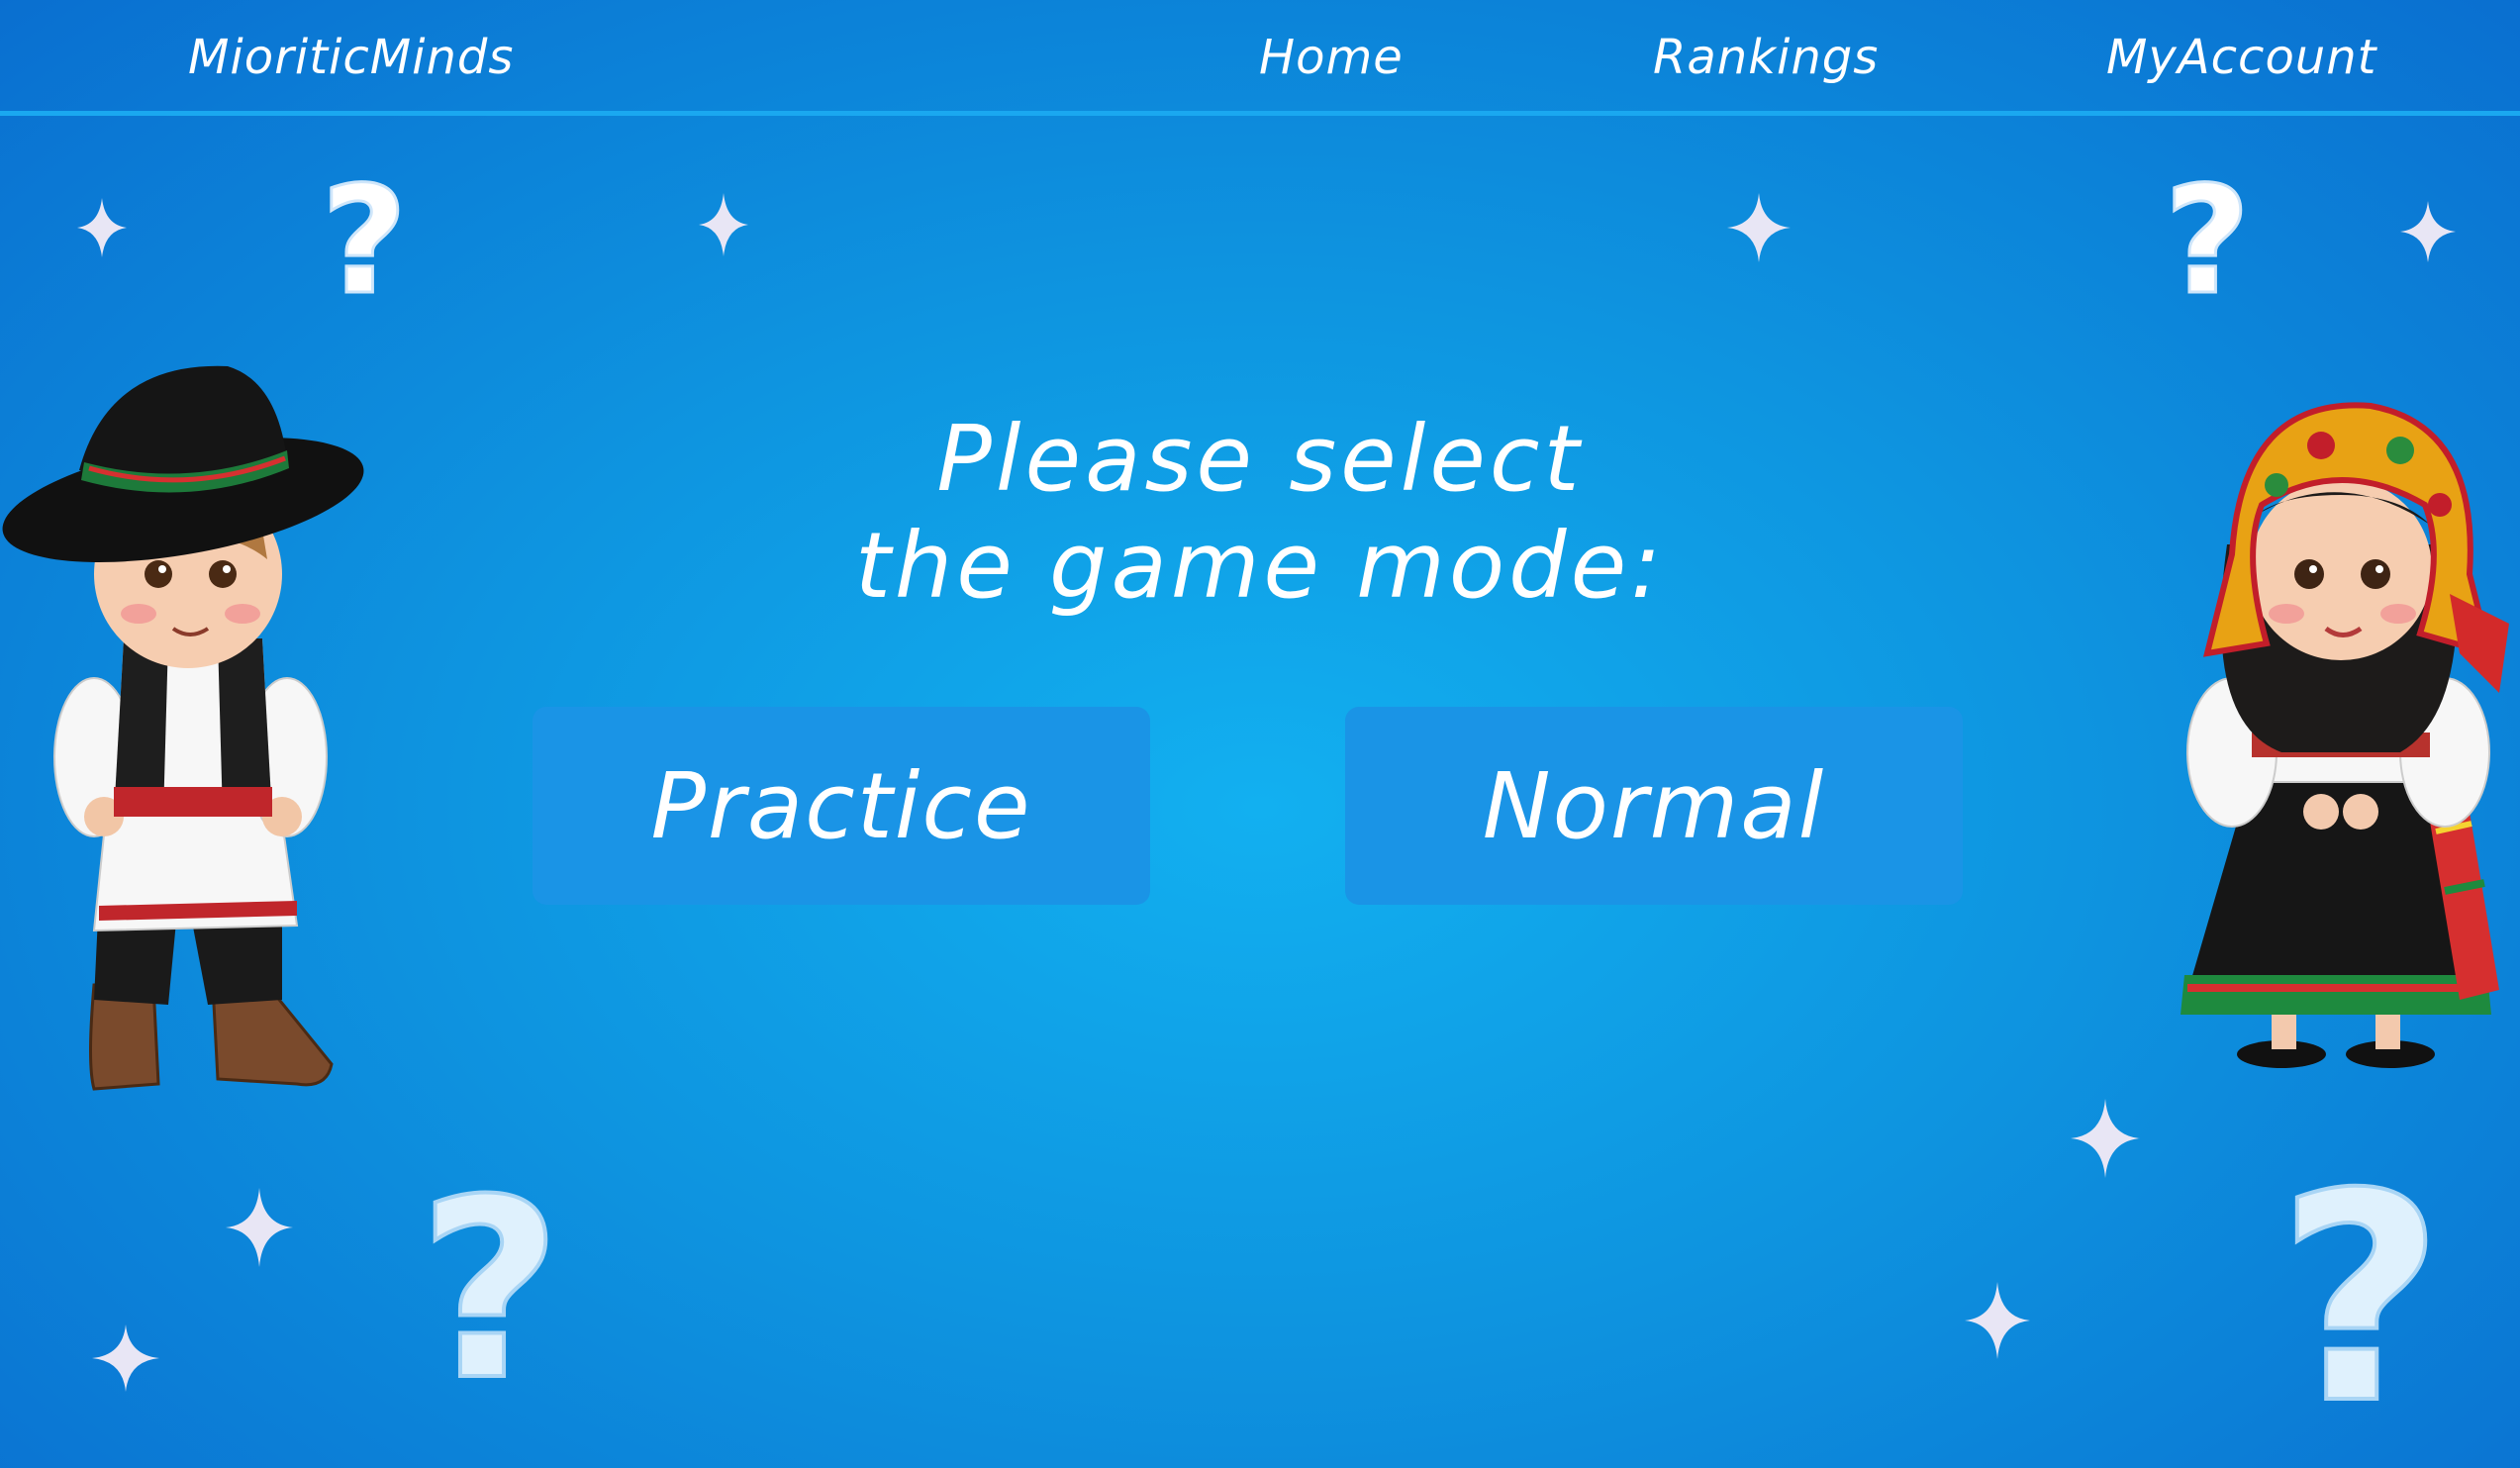  What do you see at coordinates (2241, 57) in the screenshot?
I see `nav-myaccount-link: MyAccount` at bounding box center [2241, 57].